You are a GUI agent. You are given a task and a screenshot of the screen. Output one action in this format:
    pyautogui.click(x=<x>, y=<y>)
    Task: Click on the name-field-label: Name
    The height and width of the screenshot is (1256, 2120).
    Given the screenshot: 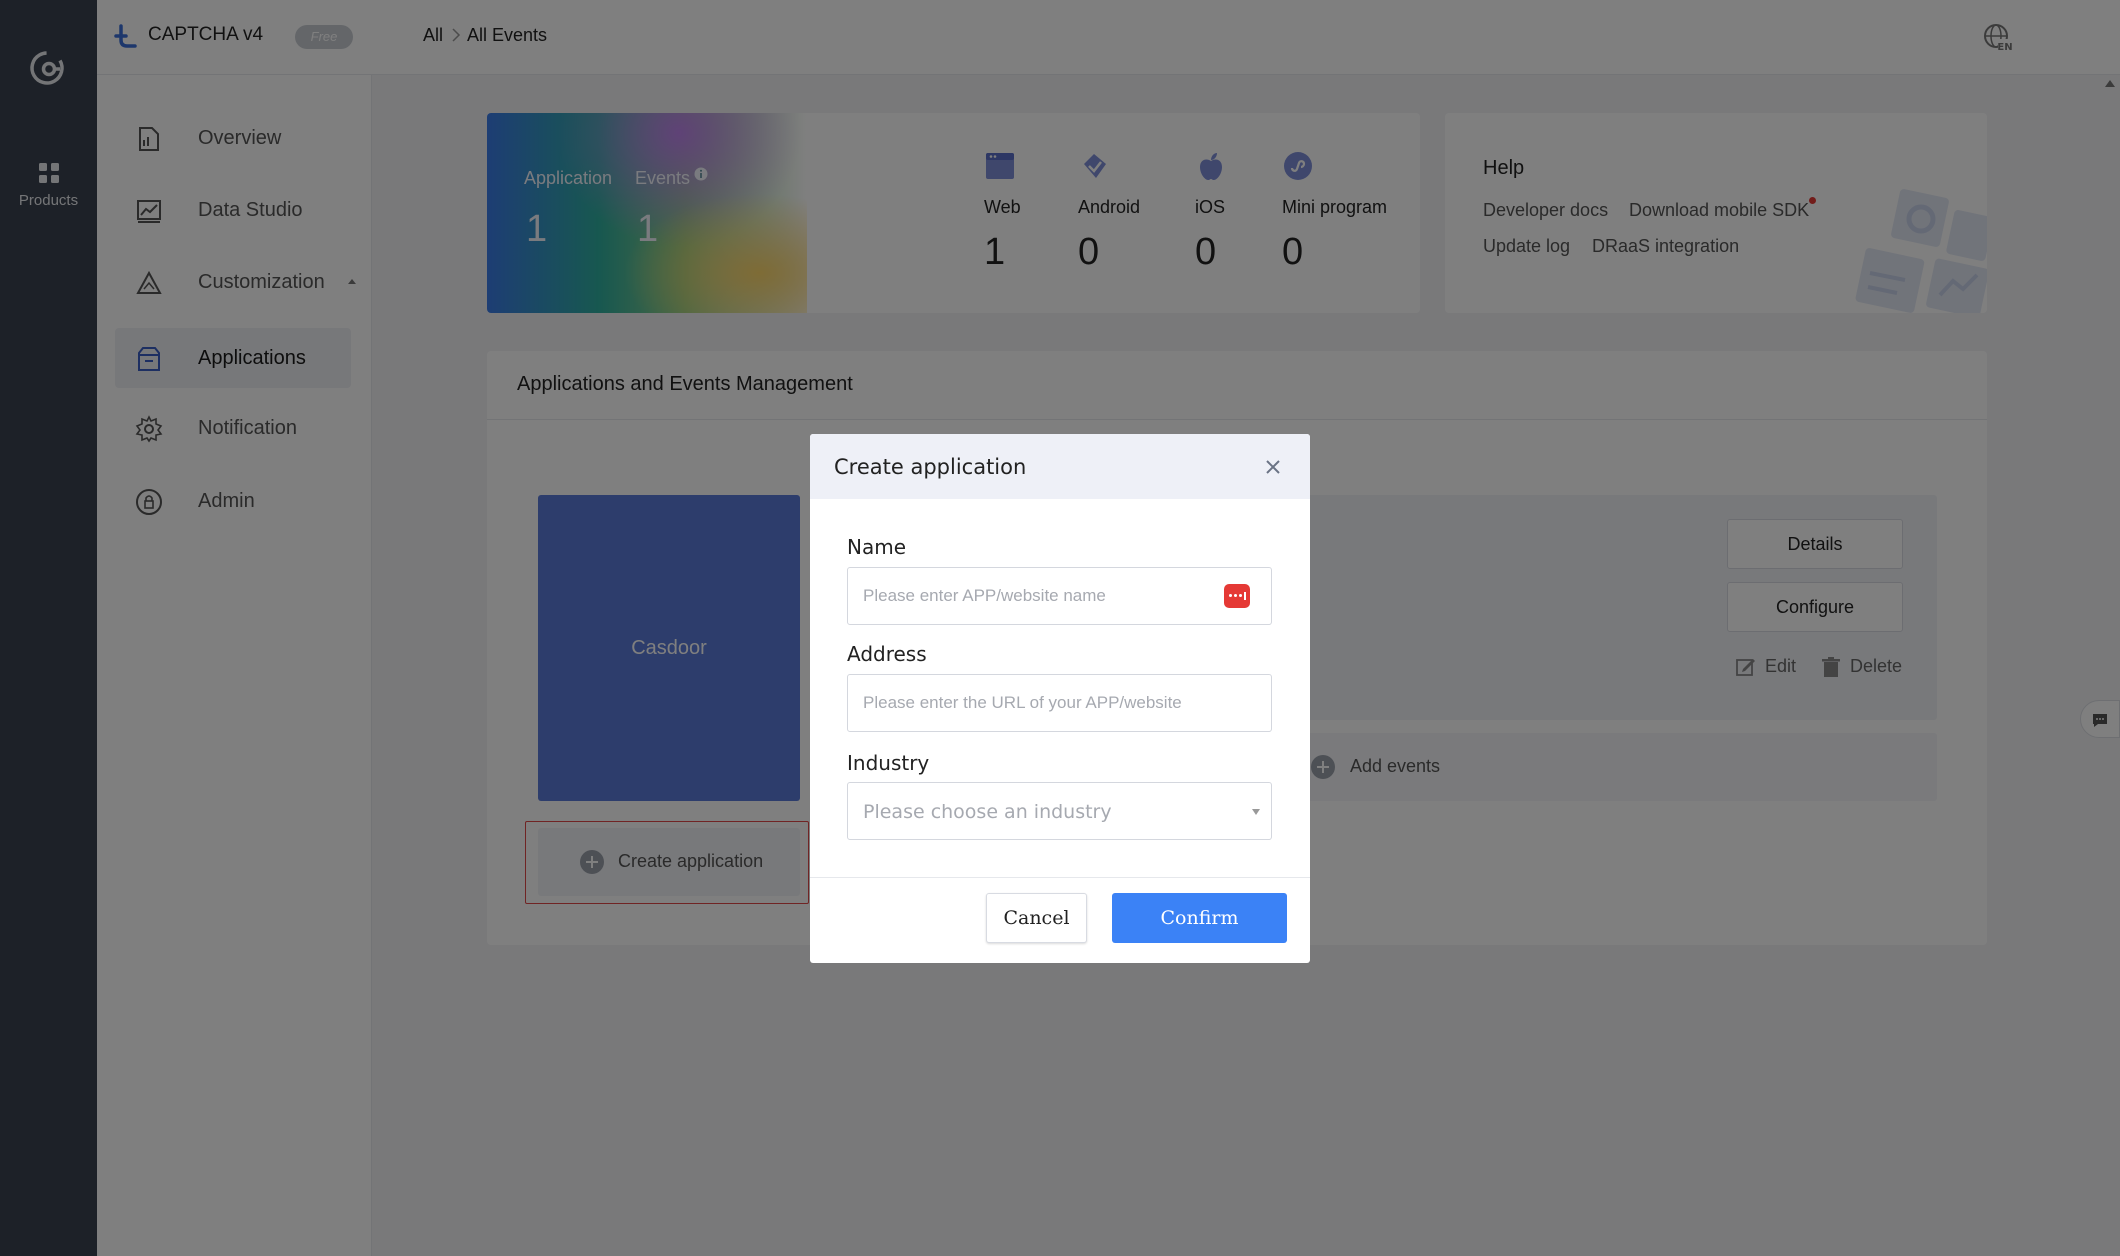 What is the action you would take?
    pyautogui.click(x=877, y=547)
    